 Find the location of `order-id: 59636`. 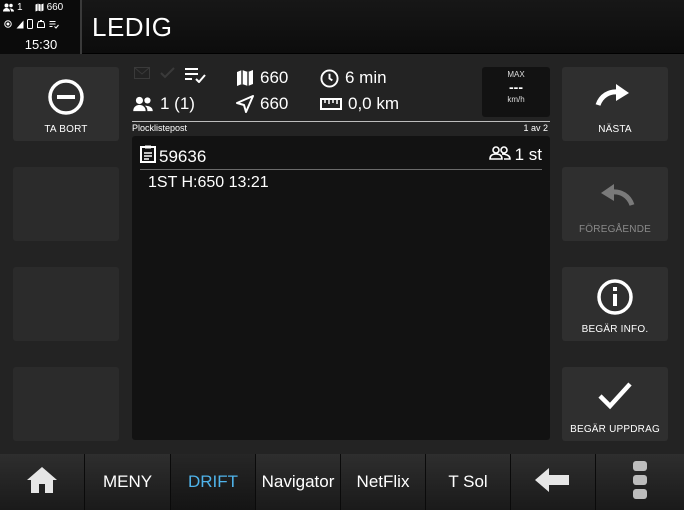

order-id: 59636 is located at coordinates (173, 156).